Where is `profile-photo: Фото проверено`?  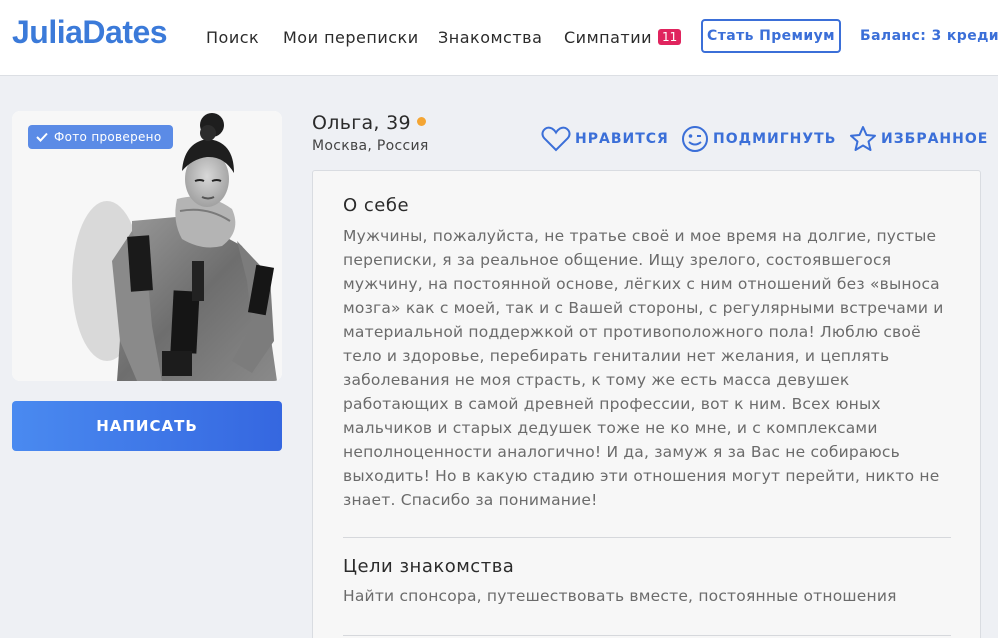
profile-photo: Фото проверено is located at coordinates (147, 246).